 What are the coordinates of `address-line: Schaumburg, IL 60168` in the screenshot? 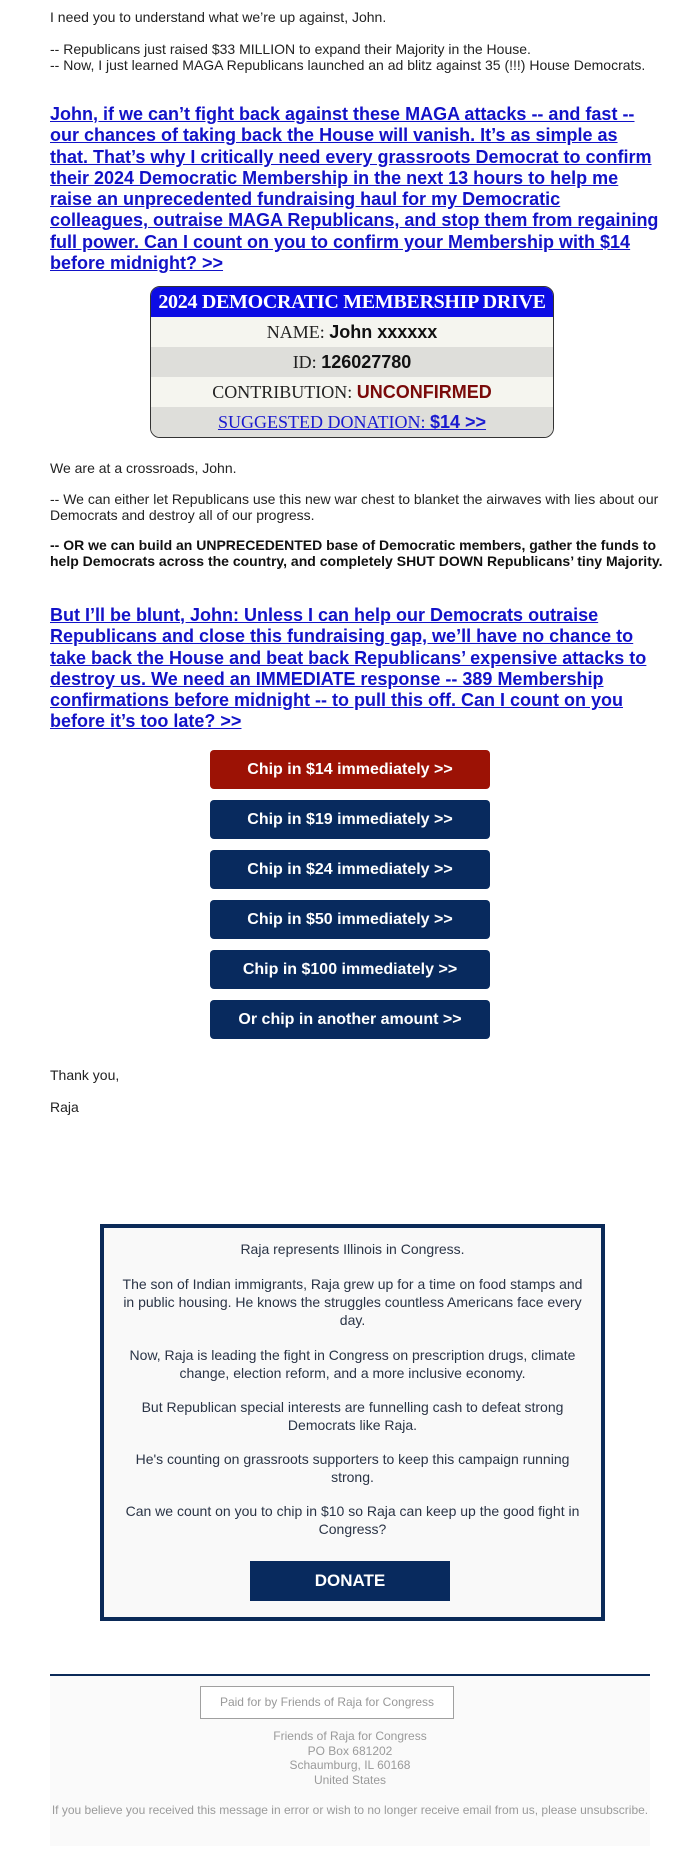 It's located at (350, 1765).